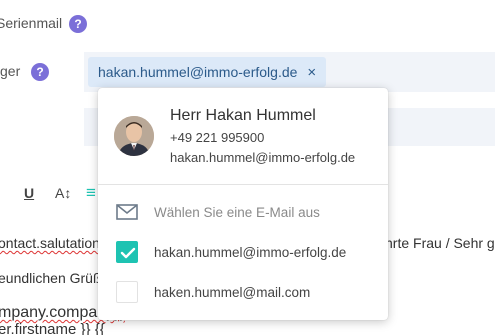  I want to click on email-option-2: haken.hummel@mail.com, so click(243, 292).